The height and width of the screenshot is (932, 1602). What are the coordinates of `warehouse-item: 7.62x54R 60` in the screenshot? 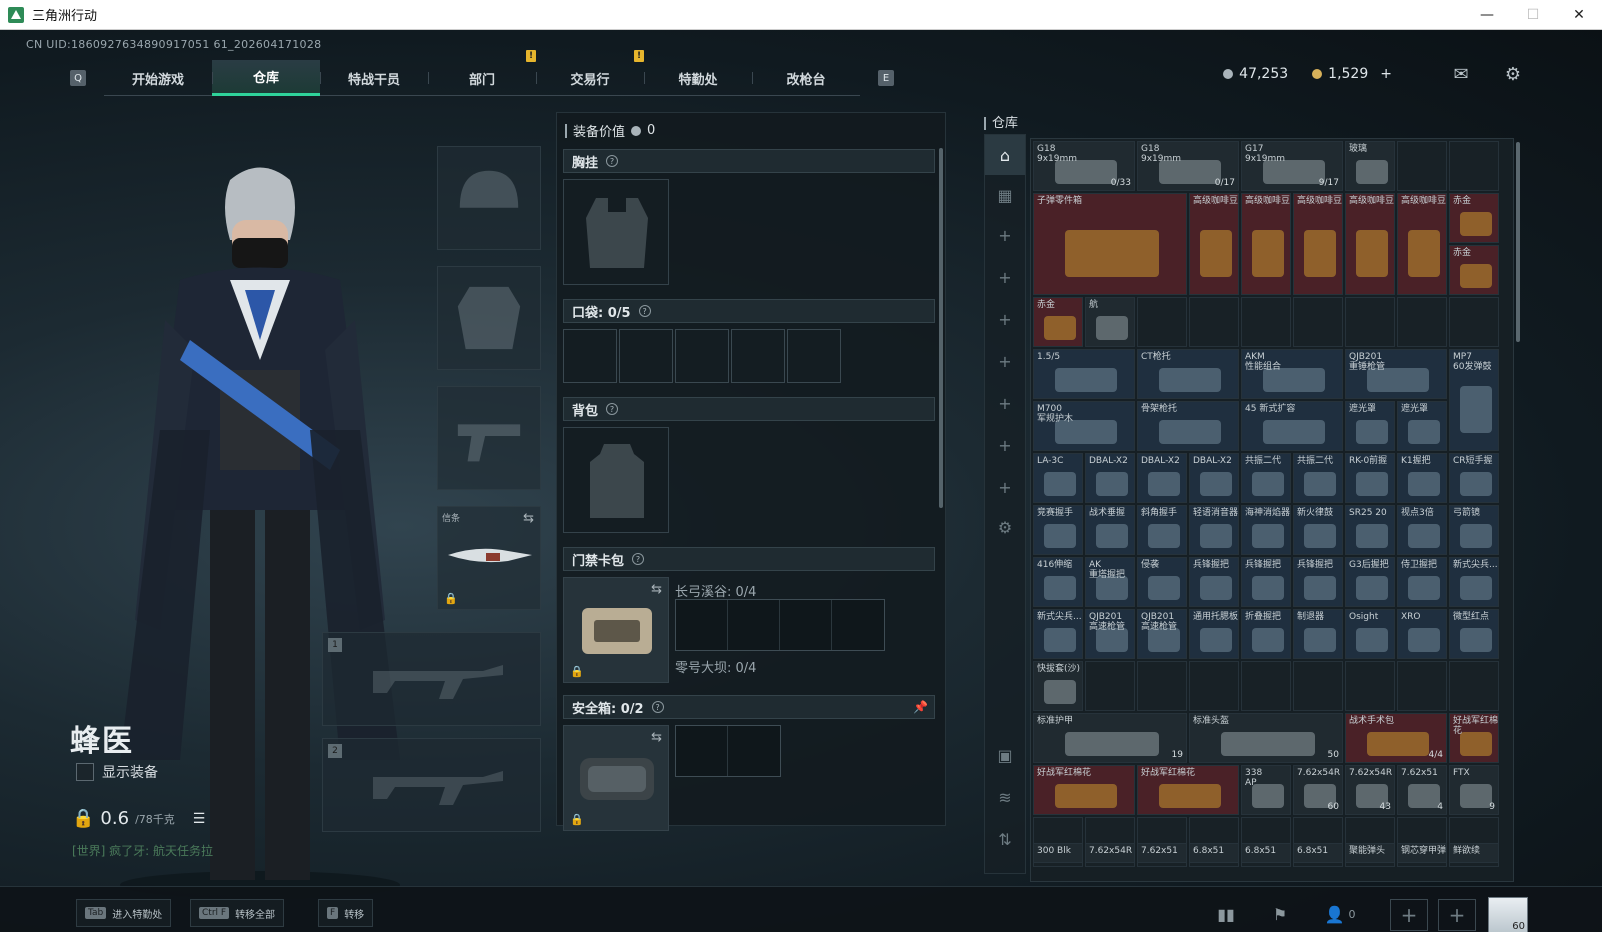 It's located at (1318, 790).